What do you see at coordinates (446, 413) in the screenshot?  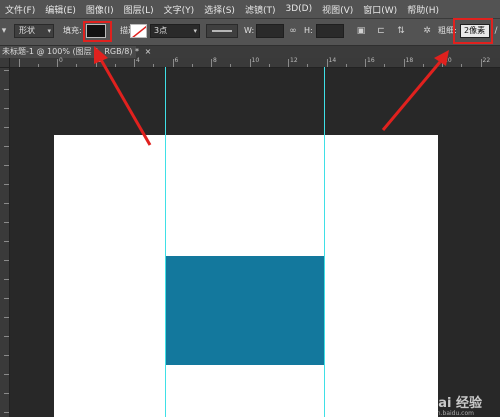 I see `watermark-url: jingyan.baidu.com` at bounding box center [446, 413].